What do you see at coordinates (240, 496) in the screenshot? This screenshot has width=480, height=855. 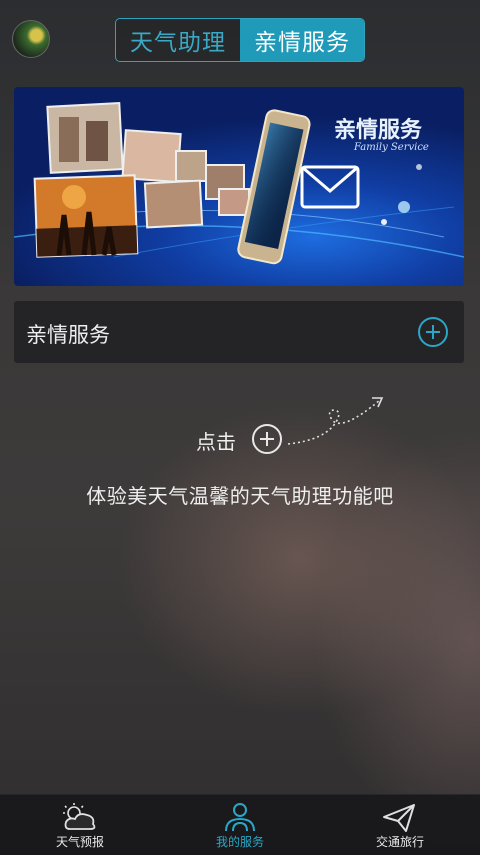 I see `hint-description: 体验美天气温馨的天气助理功能吧` at bounding box center [240, 496].